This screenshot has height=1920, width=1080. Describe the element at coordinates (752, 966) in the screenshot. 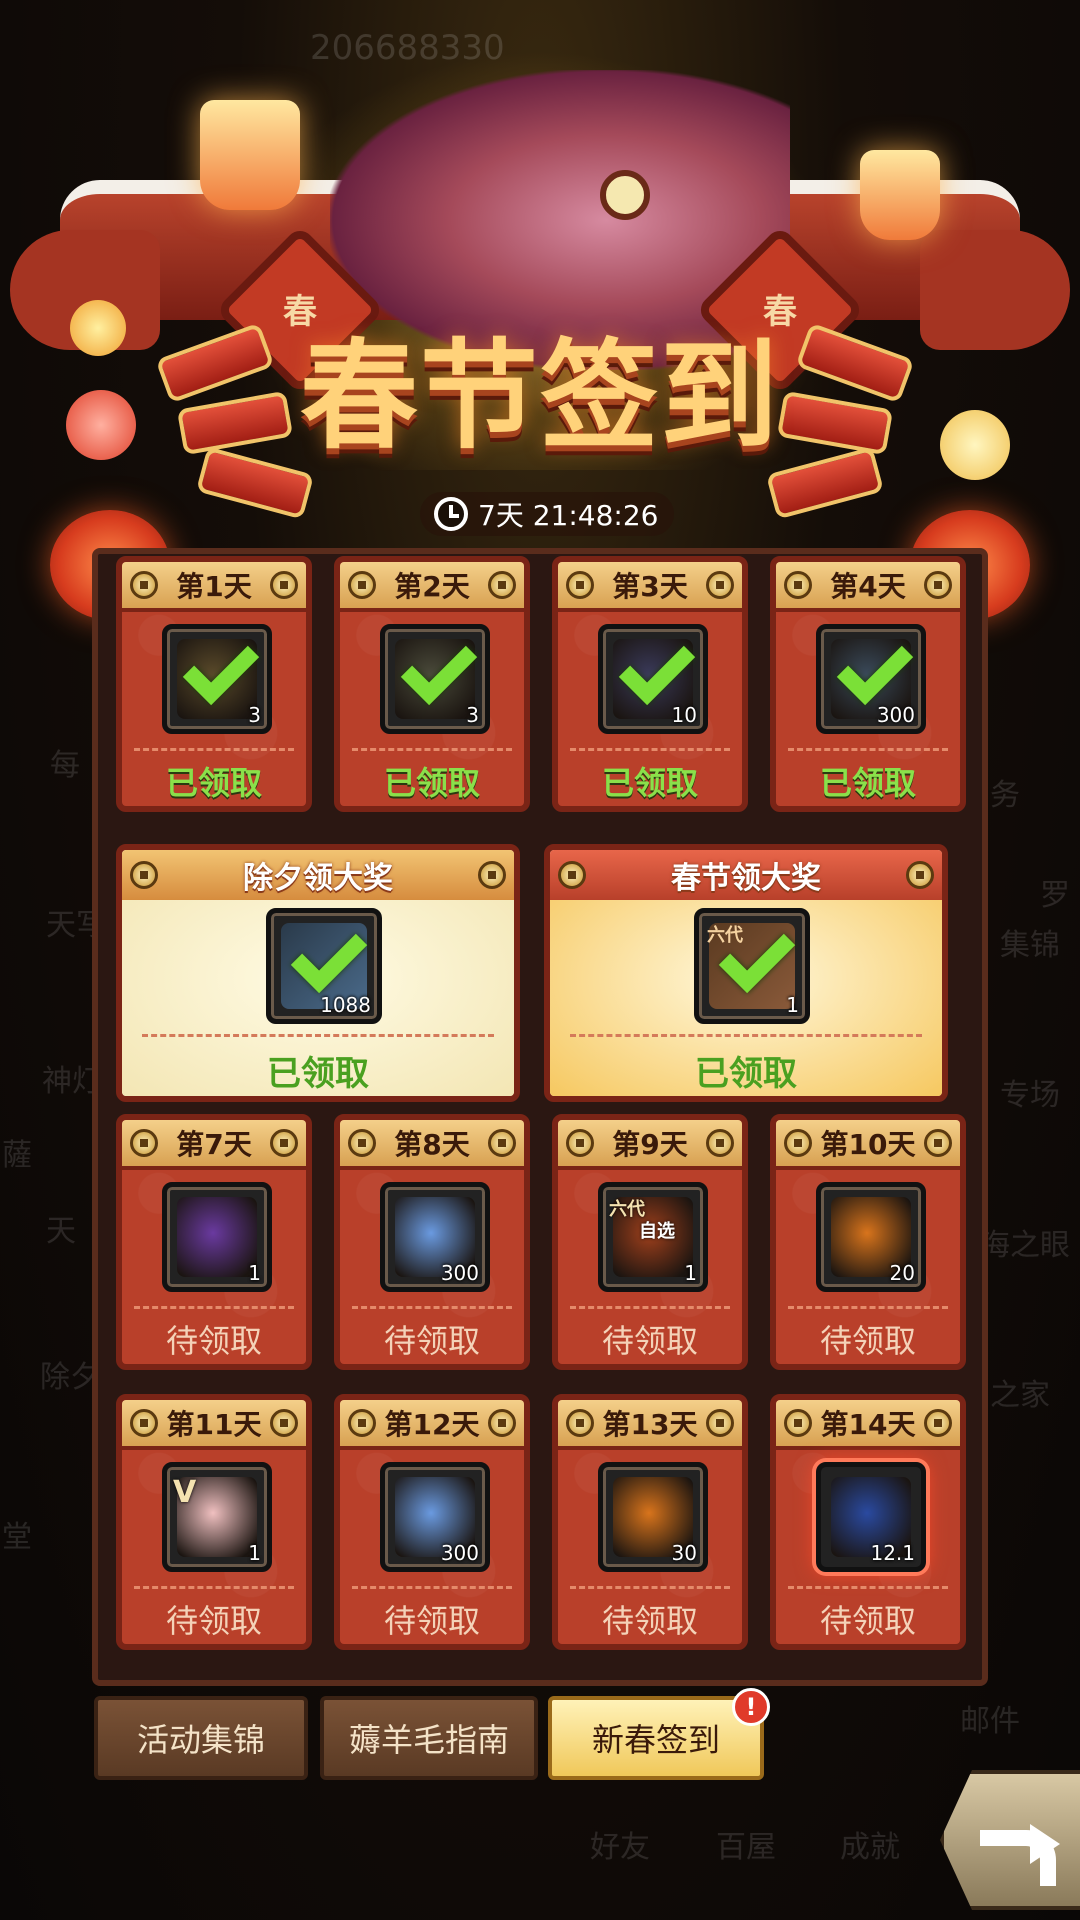

I see `reward-item-slot: 六代 1` at that location.